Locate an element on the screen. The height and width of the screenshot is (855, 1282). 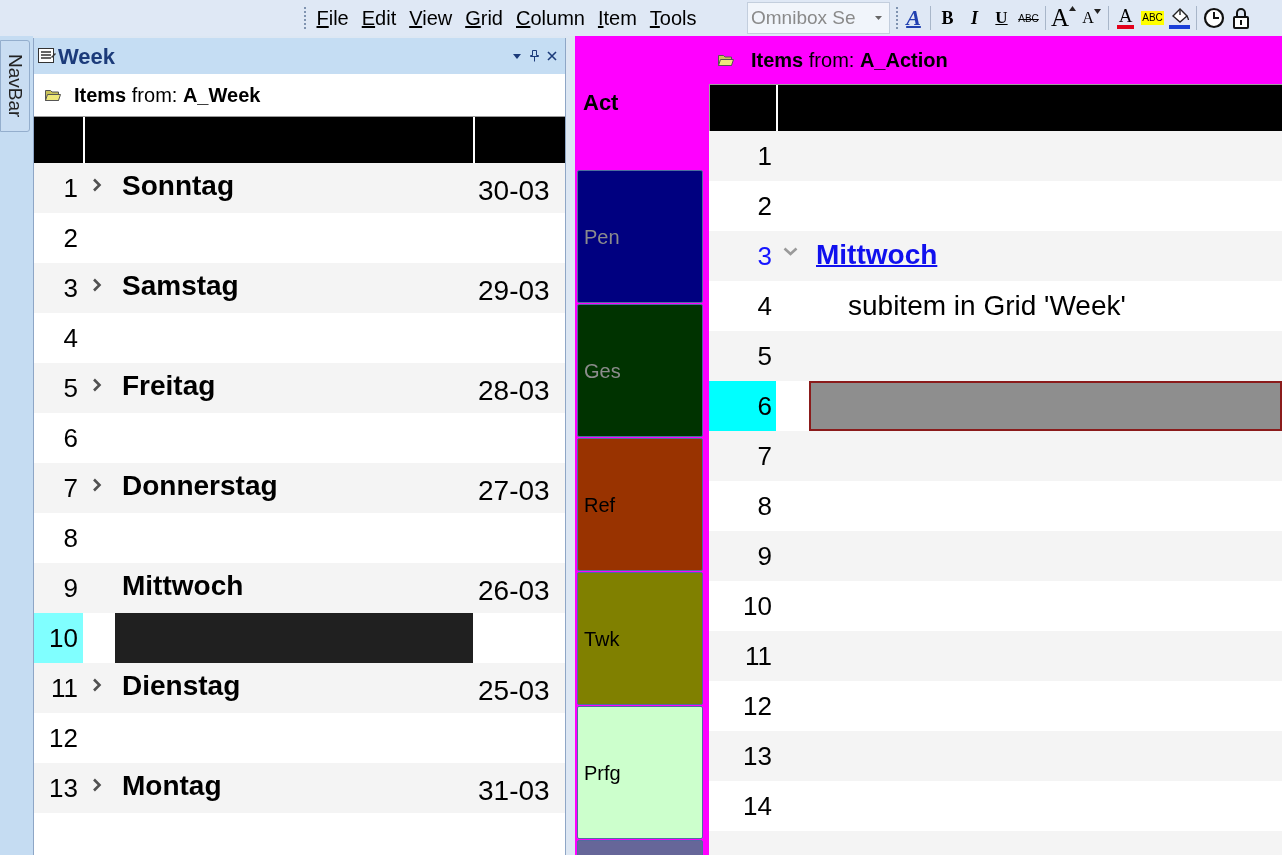
text-style-button: A is located at coordinates (913, 18).